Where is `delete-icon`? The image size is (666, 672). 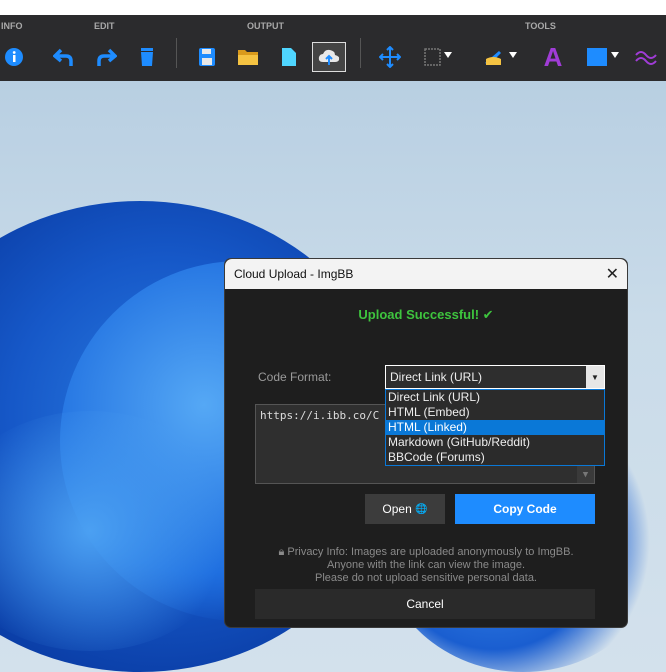
delete-icon is located at coordinates (147, 57).